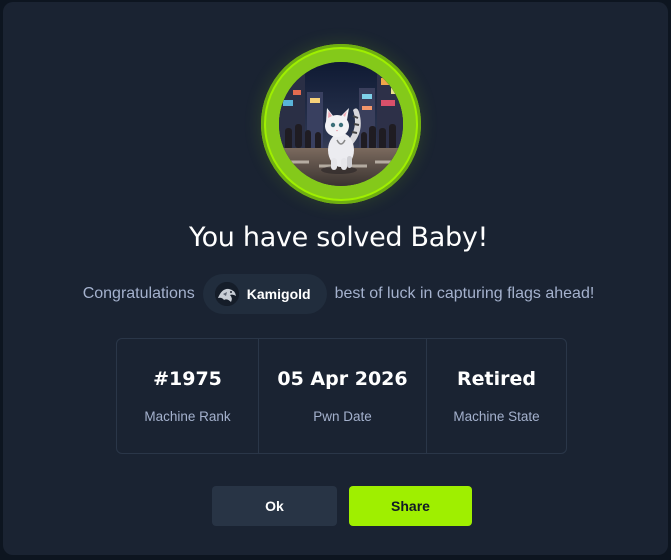  I want to click on stat-pwn-date: 05 Apr 2026 Pwn Date, so click(342, 396).